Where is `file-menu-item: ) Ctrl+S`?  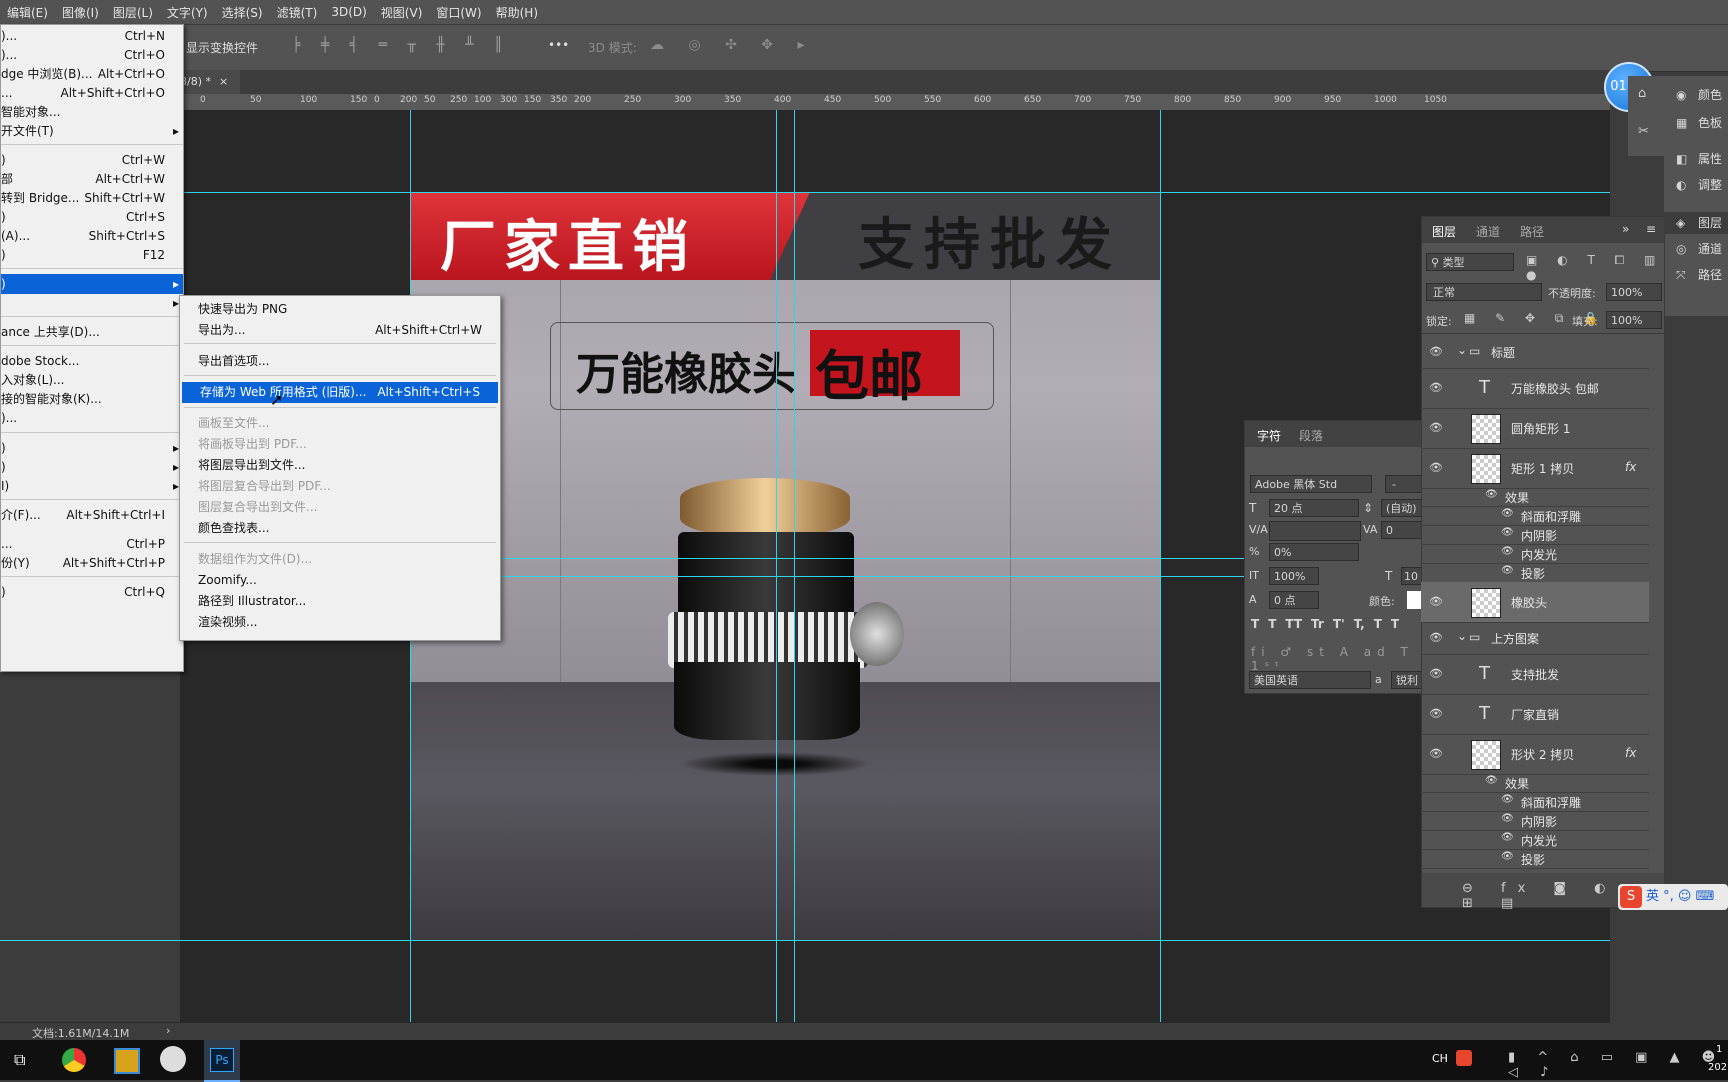
file-menu-item: ) Ctrl+S is located at coordinates (92, 217).